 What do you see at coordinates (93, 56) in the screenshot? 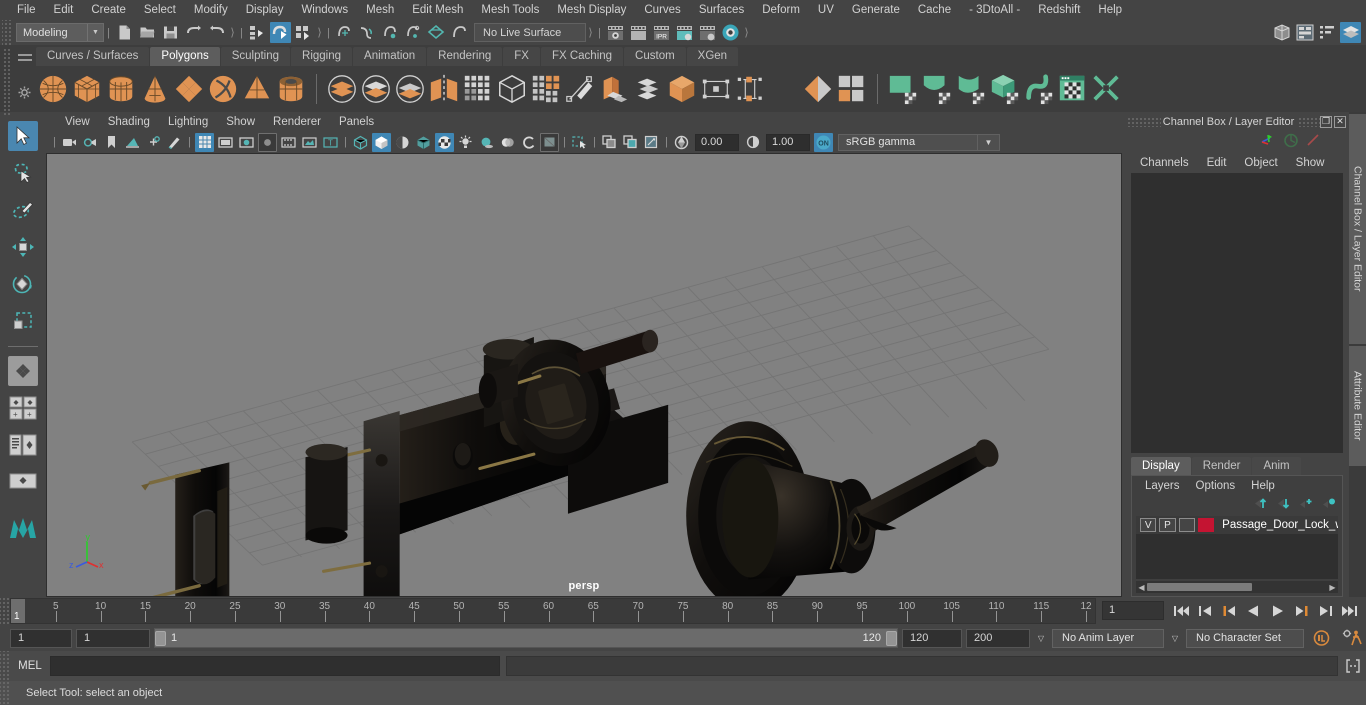
I see `shelf-tab-curves-surfaces: Curves / Surfaces` at bounding box center [93, 56].